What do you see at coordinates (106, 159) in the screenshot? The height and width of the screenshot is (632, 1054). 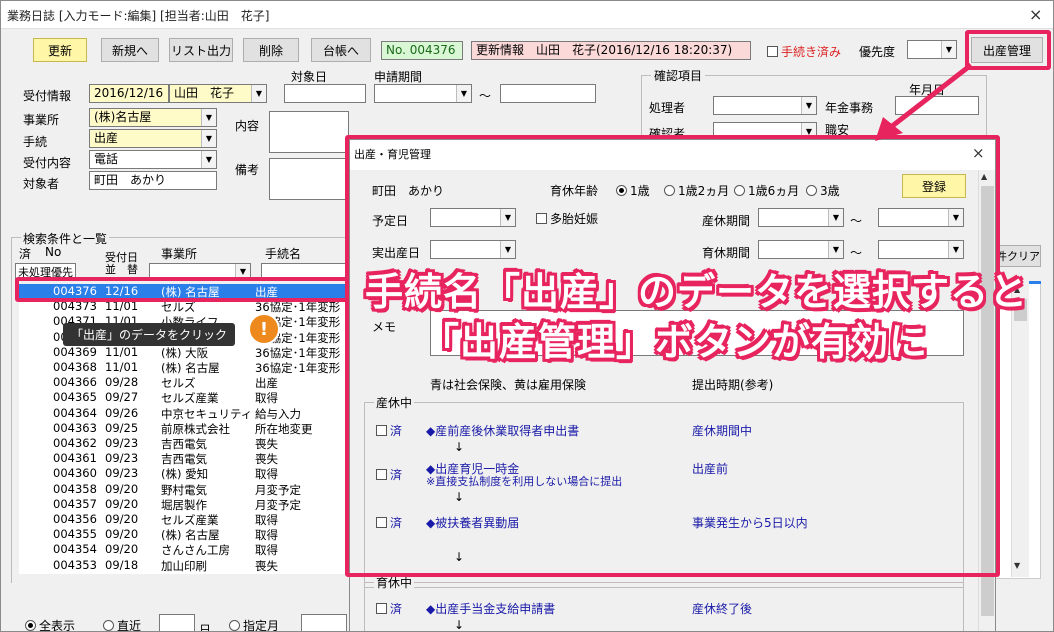 I see `content-value: 電話` at bounding box center [106, 159].